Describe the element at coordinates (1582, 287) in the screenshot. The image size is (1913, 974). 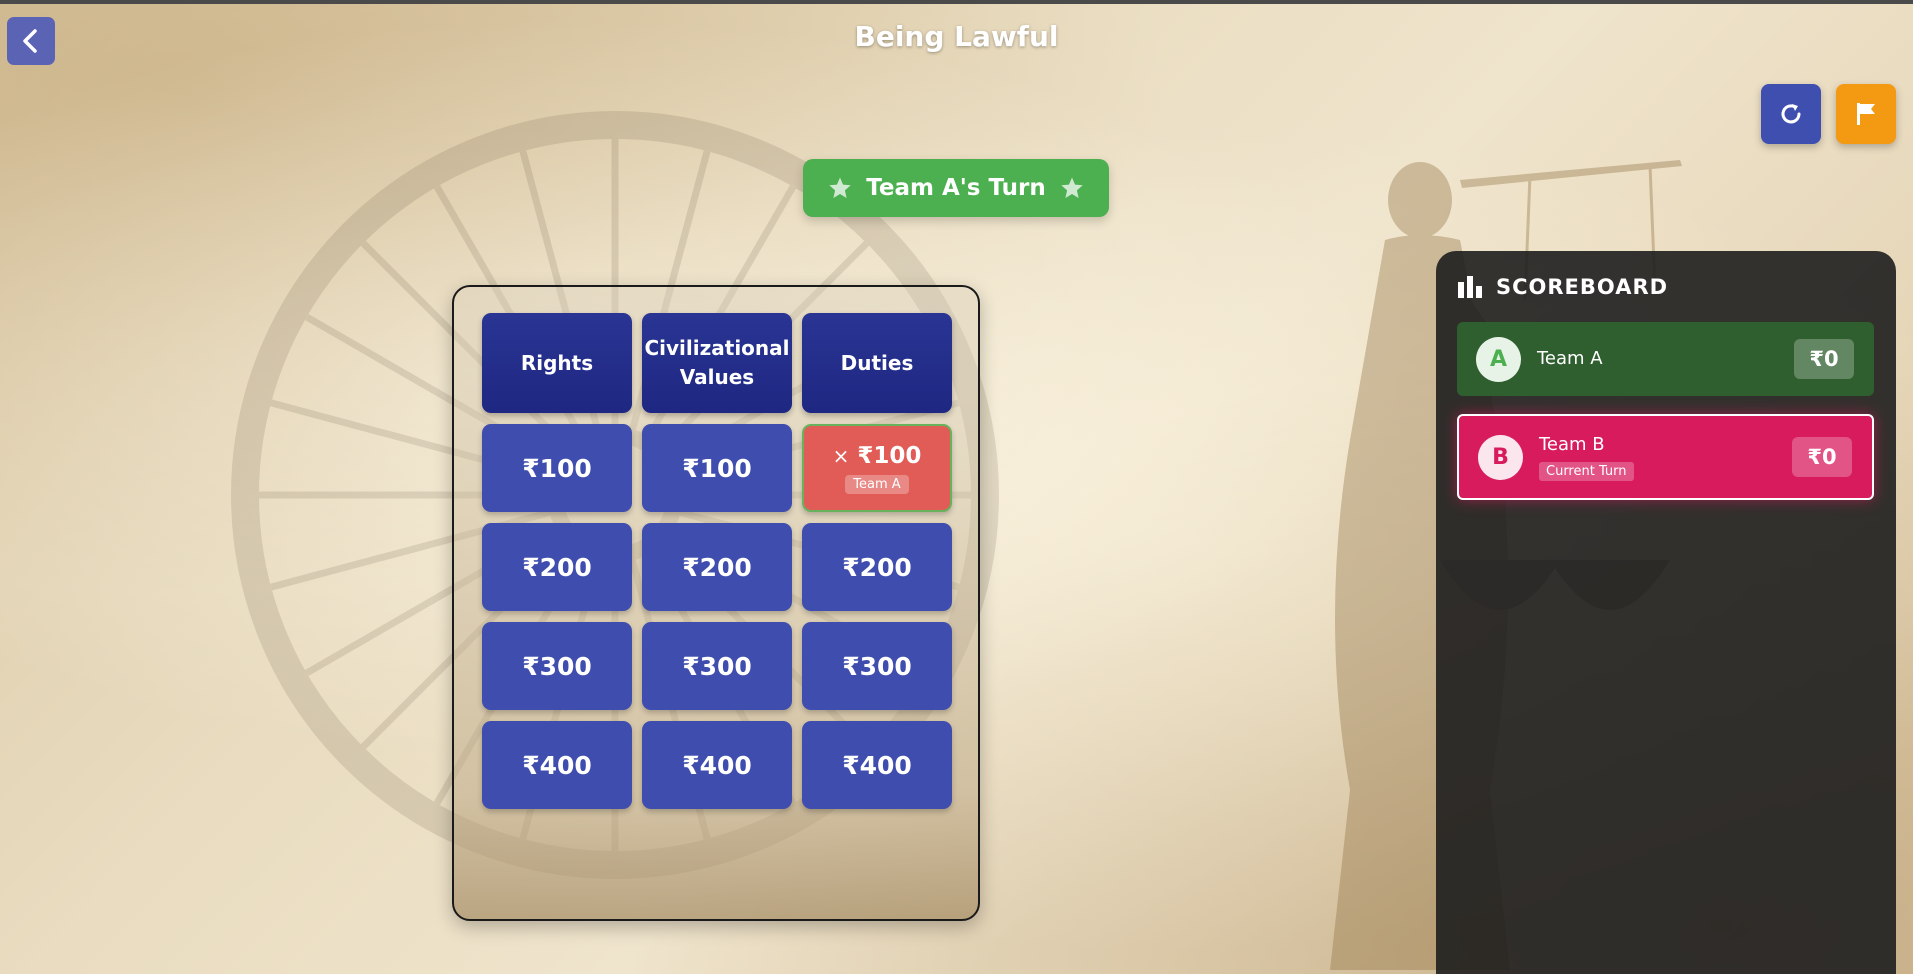
I see `scoreboard-title: SCOREBOARD` at that location.